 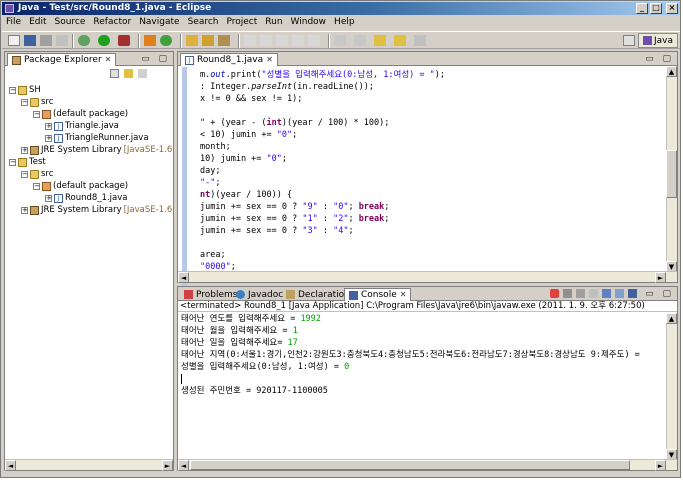 What do you see at coordinates (192, 40) in the screenshot?
I see `open-type-icon` at bounding box center [192, 40].